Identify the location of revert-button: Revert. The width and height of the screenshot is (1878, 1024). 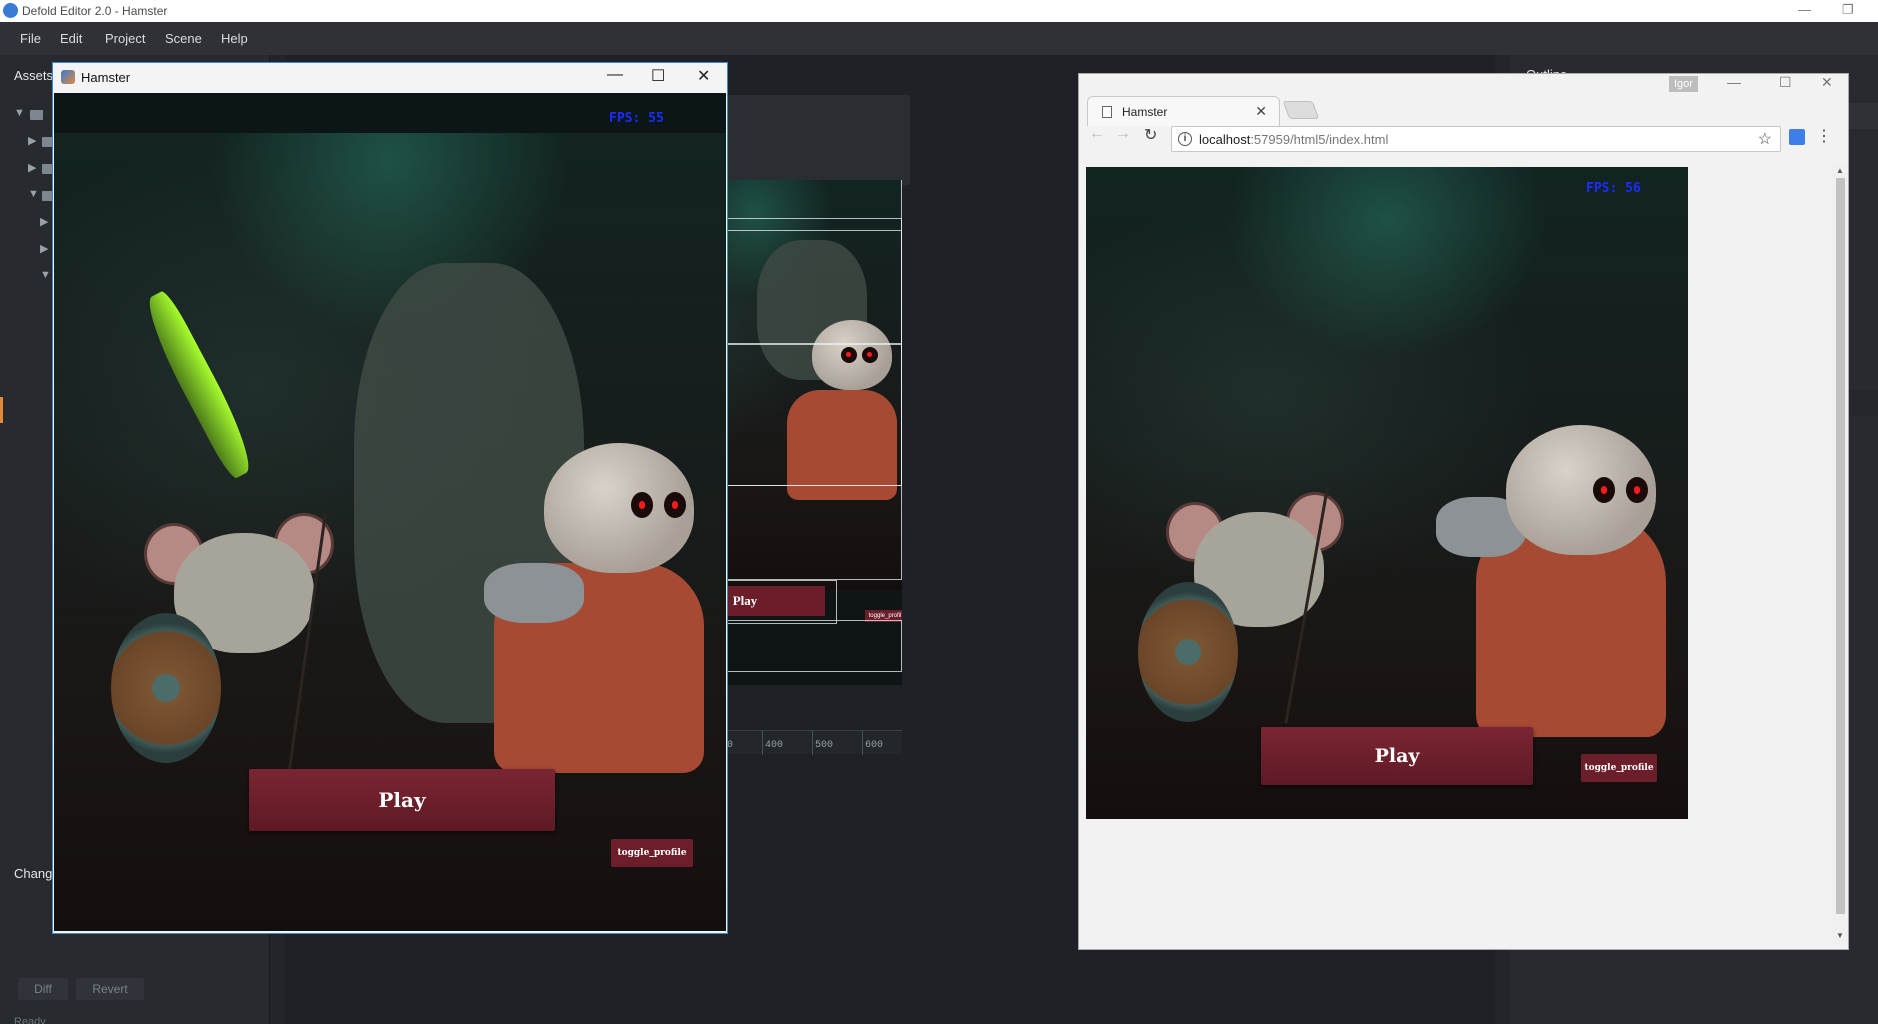
(110, 989).